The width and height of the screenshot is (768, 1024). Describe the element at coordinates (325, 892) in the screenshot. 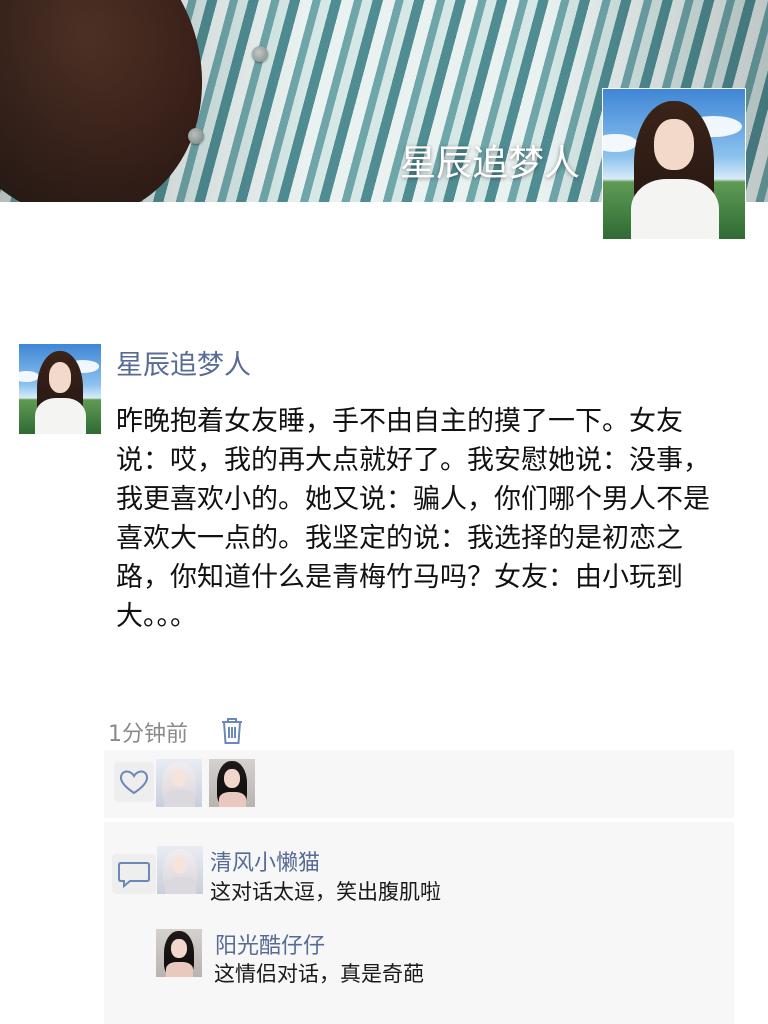

I see `comment-text: 这对话太逗，笑出腹肌啦` at that location.